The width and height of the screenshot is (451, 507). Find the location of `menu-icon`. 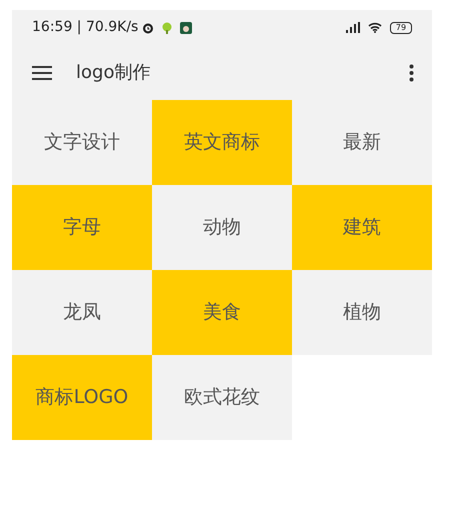

menu-icon is located at coordinates (42, 73).